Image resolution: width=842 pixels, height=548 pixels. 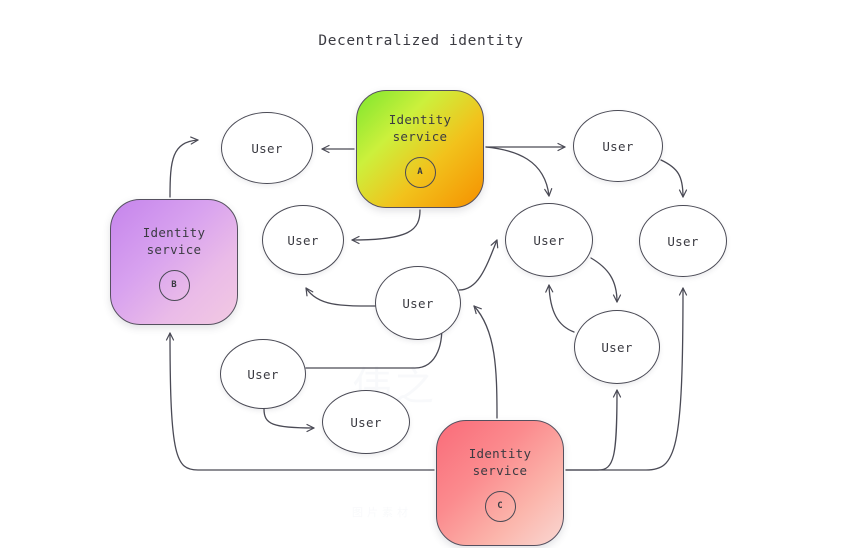 I want to click on user-node-u9: User, so click(x=366, y=422).